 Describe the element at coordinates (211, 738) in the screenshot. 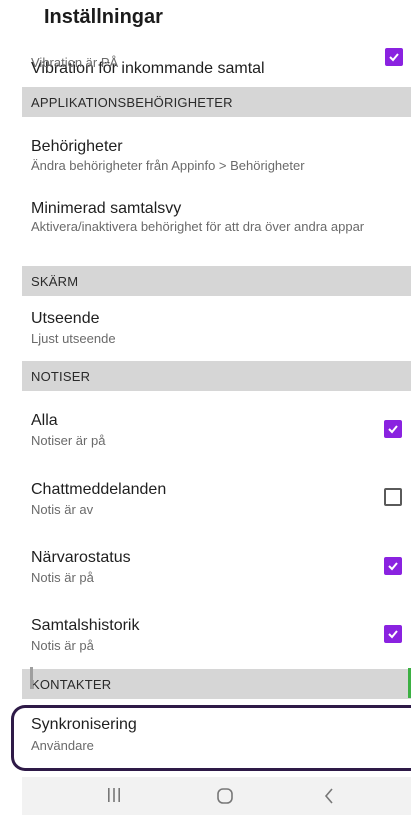

I see `sync-highlight-outline` at that location.